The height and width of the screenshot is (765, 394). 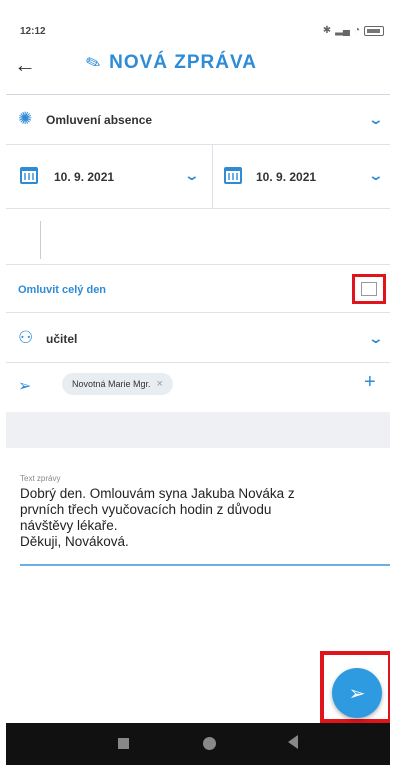 What do you see at coordinates (93, 62) in the screenshot?
I see `pencil-icon: ✎` at bounding box center [93, 62].